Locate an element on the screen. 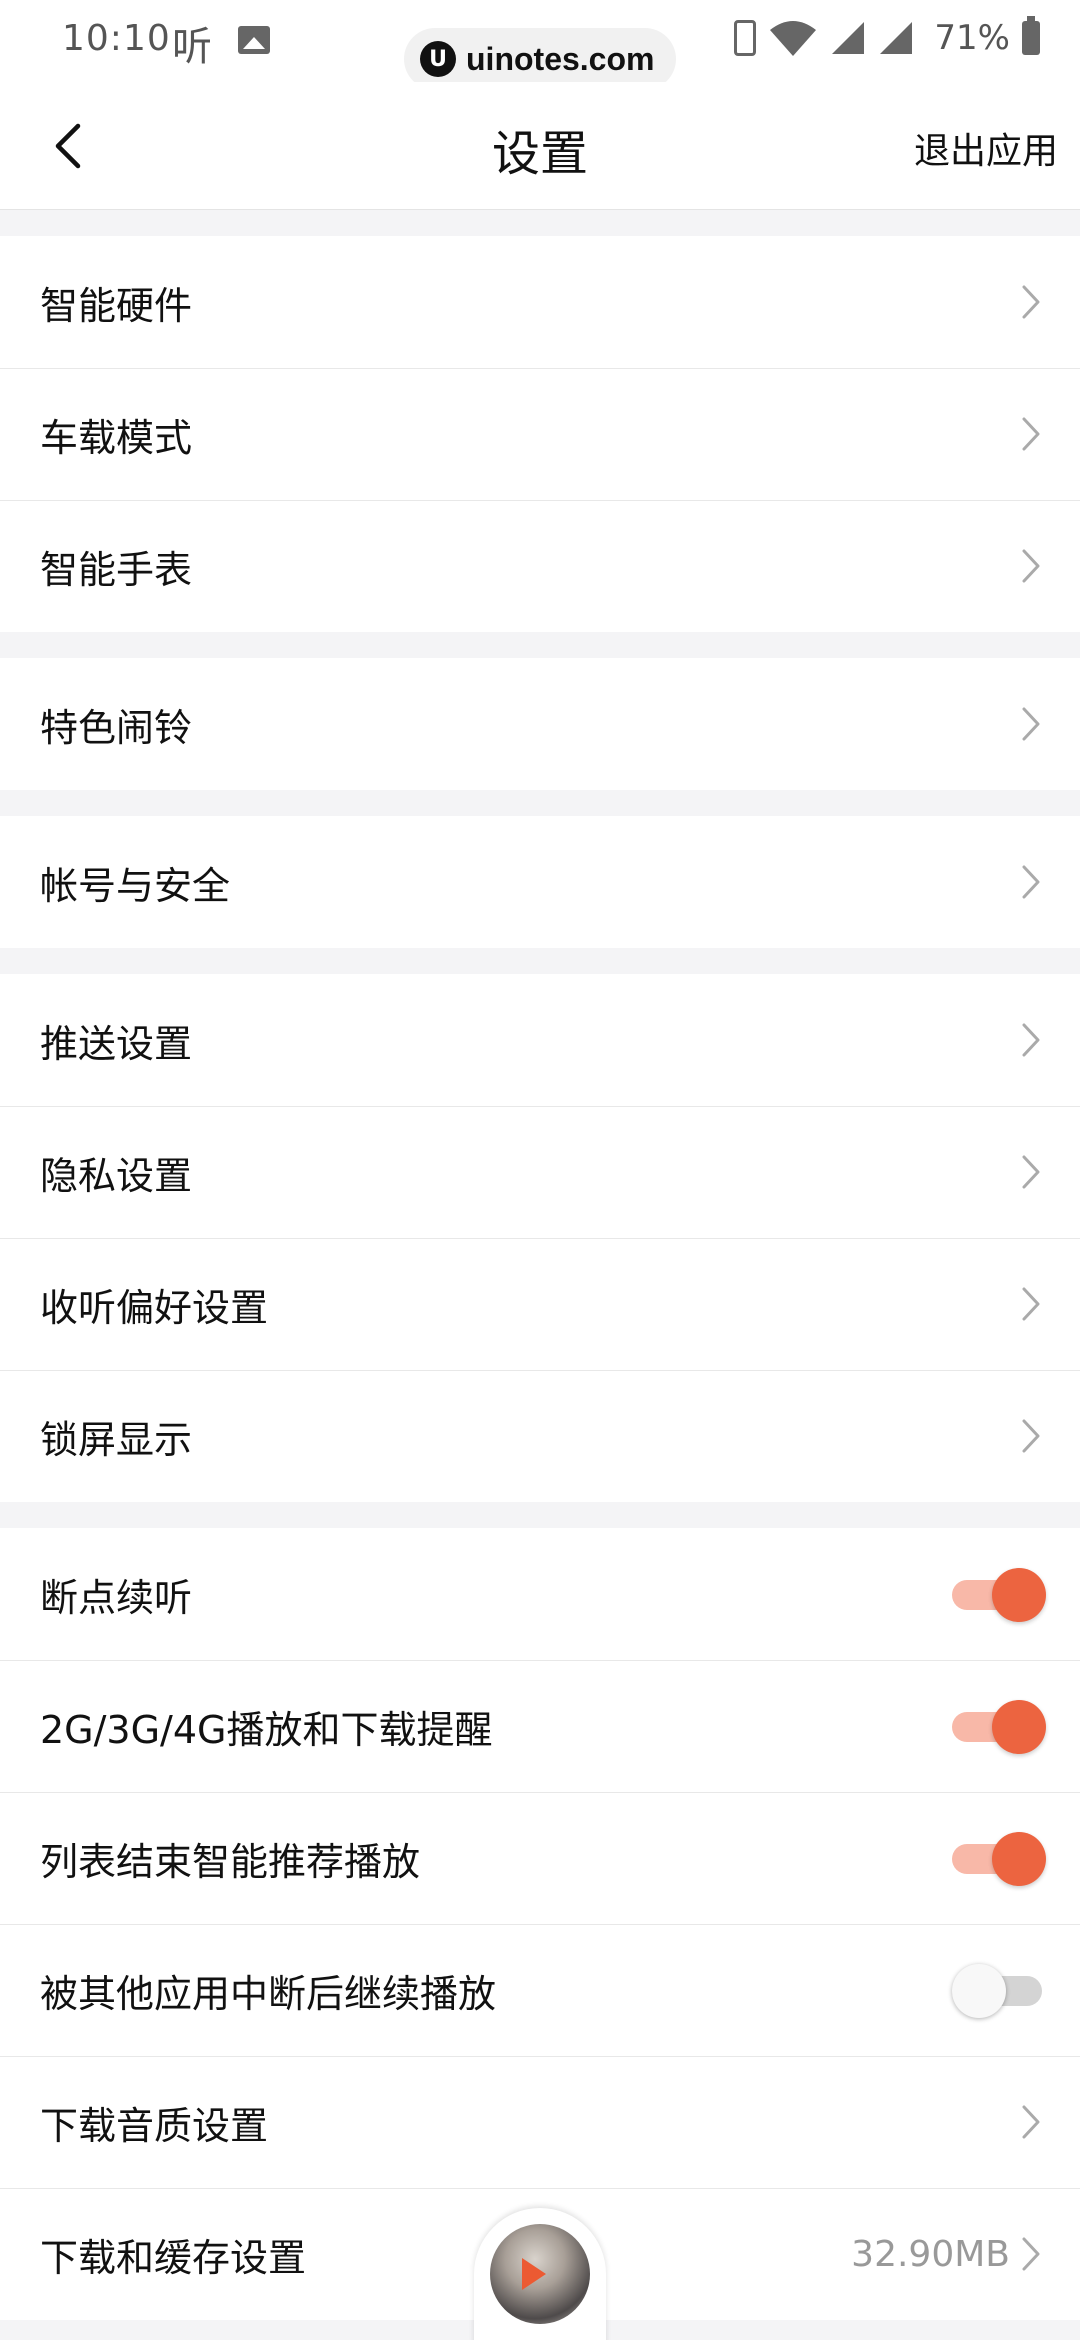 The image size is (1080, 2340). settings-row-value: 32.90MB is located at coordinates (930, 2254).